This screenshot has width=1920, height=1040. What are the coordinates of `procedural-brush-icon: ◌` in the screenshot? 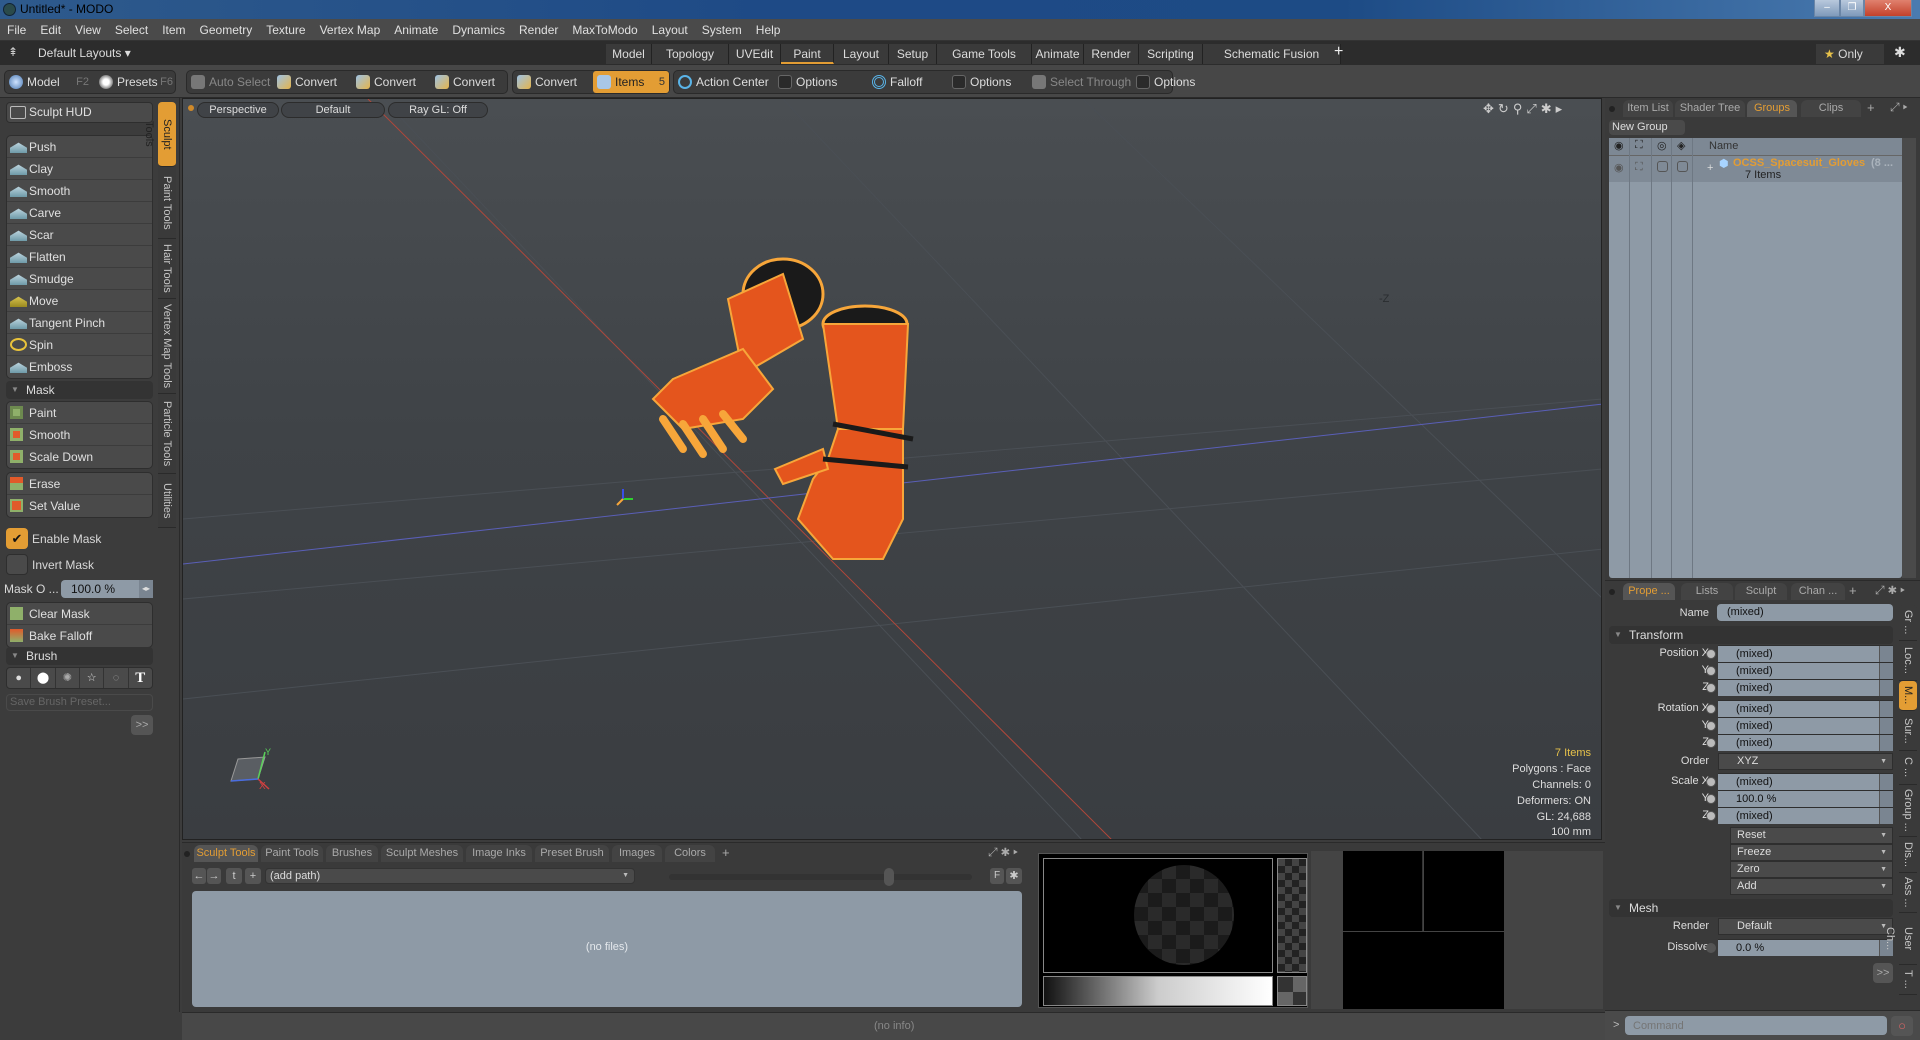 It's located at (116, 678).